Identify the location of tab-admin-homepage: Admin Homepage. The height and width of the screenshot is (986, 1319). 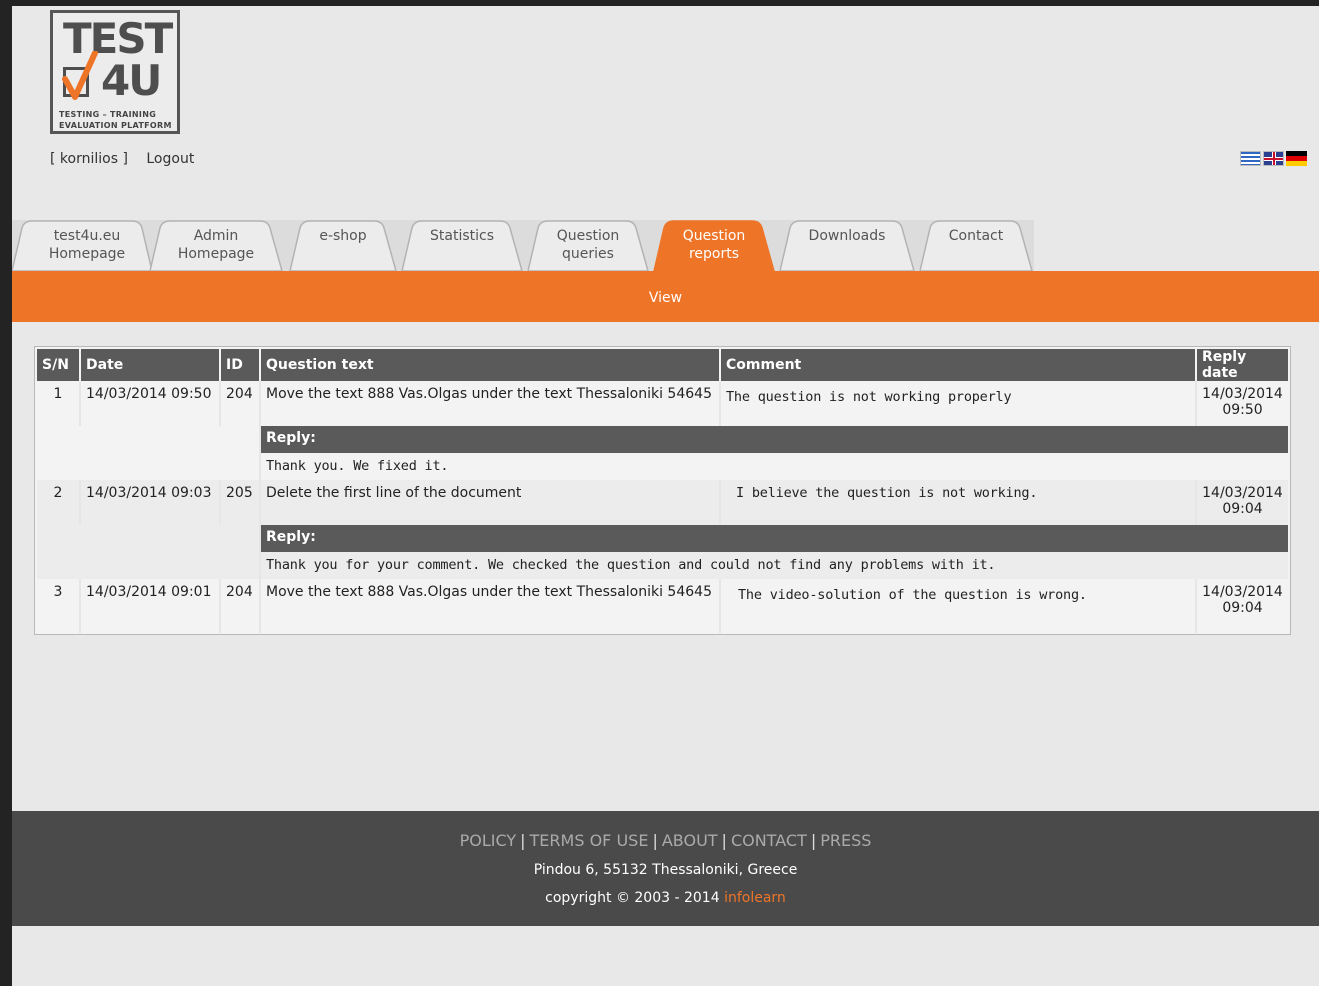
(216, 245).